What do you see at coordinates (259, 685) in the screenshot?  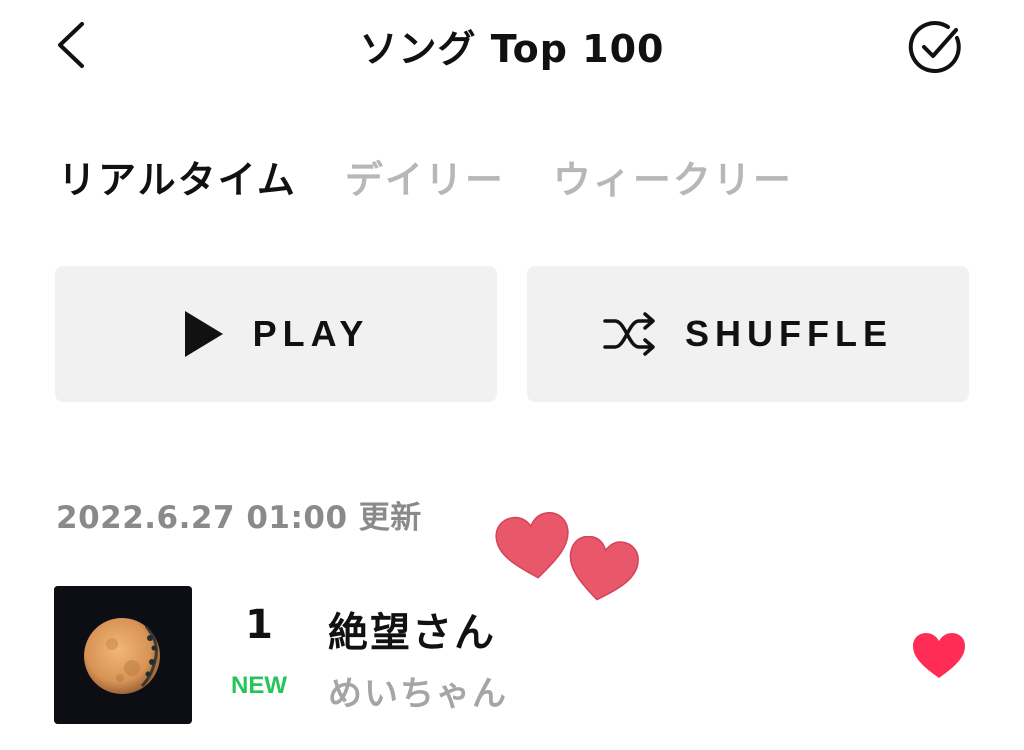 I see `new-badge: NEW` at bounding box center [259, 685].